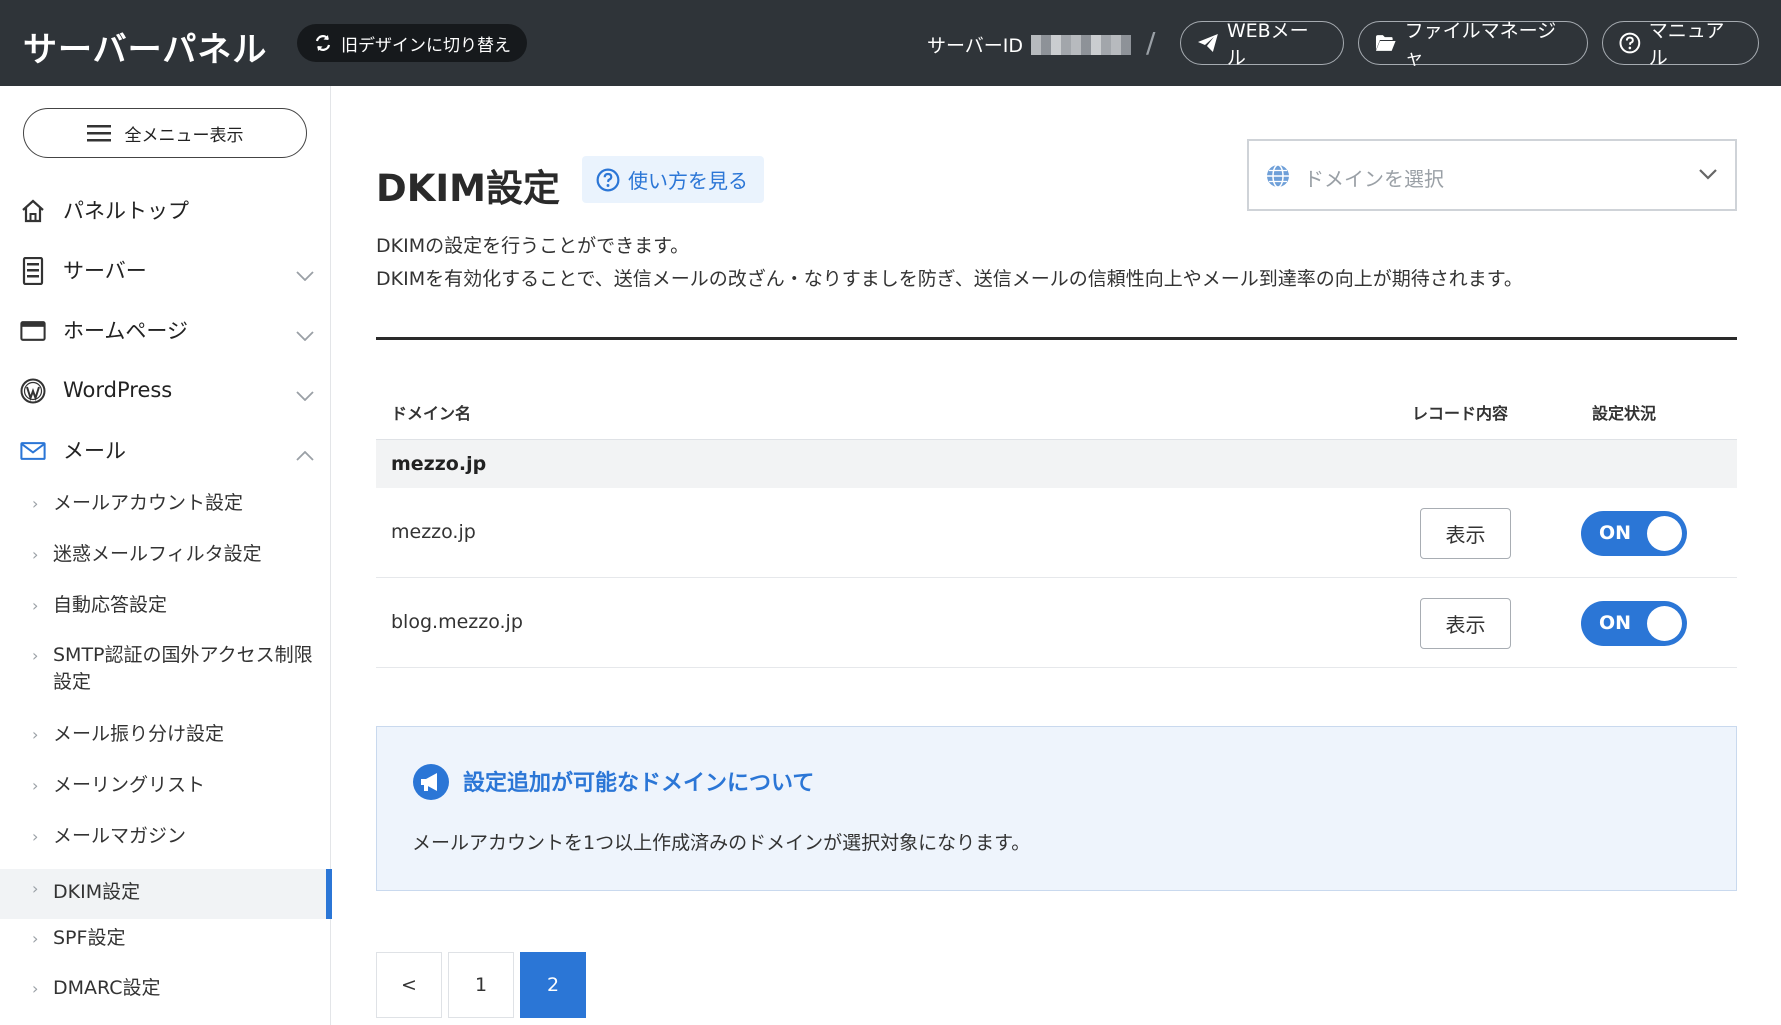 The height and width of the screenshot is (1025, 1781). I want to click on sidebar-subitem-spf: › SPF設定, so click(165, 945).